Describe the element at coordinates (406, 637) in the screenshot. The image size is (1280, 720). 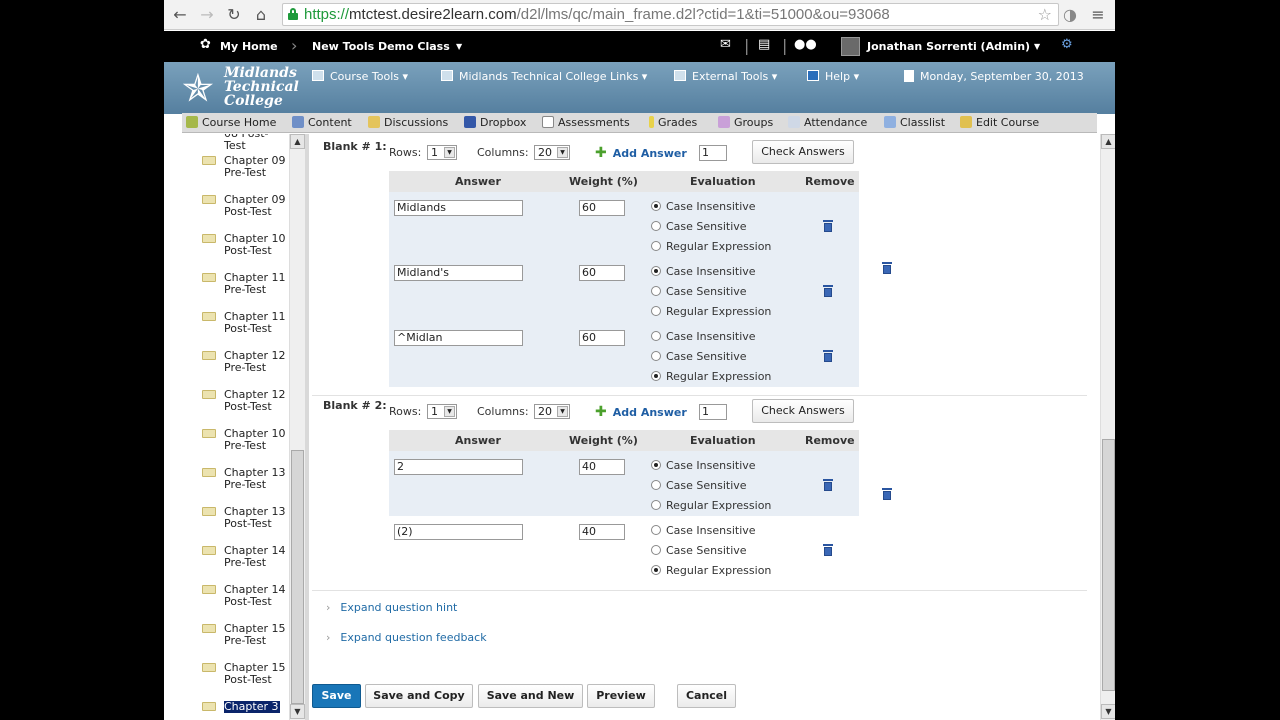
I see `expand-feedback-link: › Expand question feedback` at that location.